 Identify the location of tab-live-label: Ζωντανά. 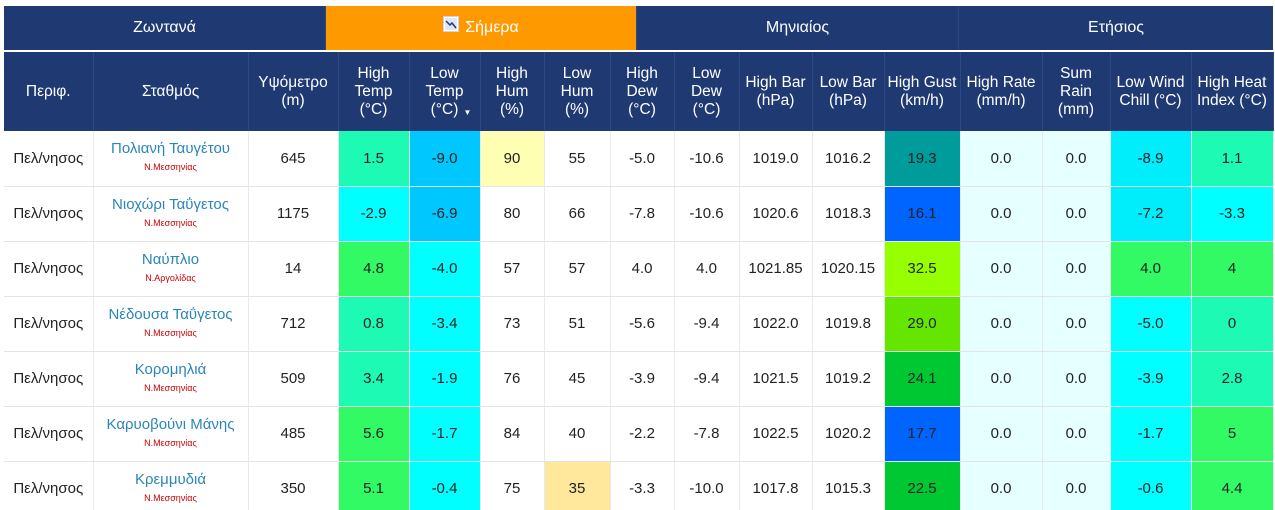
(164, 27).